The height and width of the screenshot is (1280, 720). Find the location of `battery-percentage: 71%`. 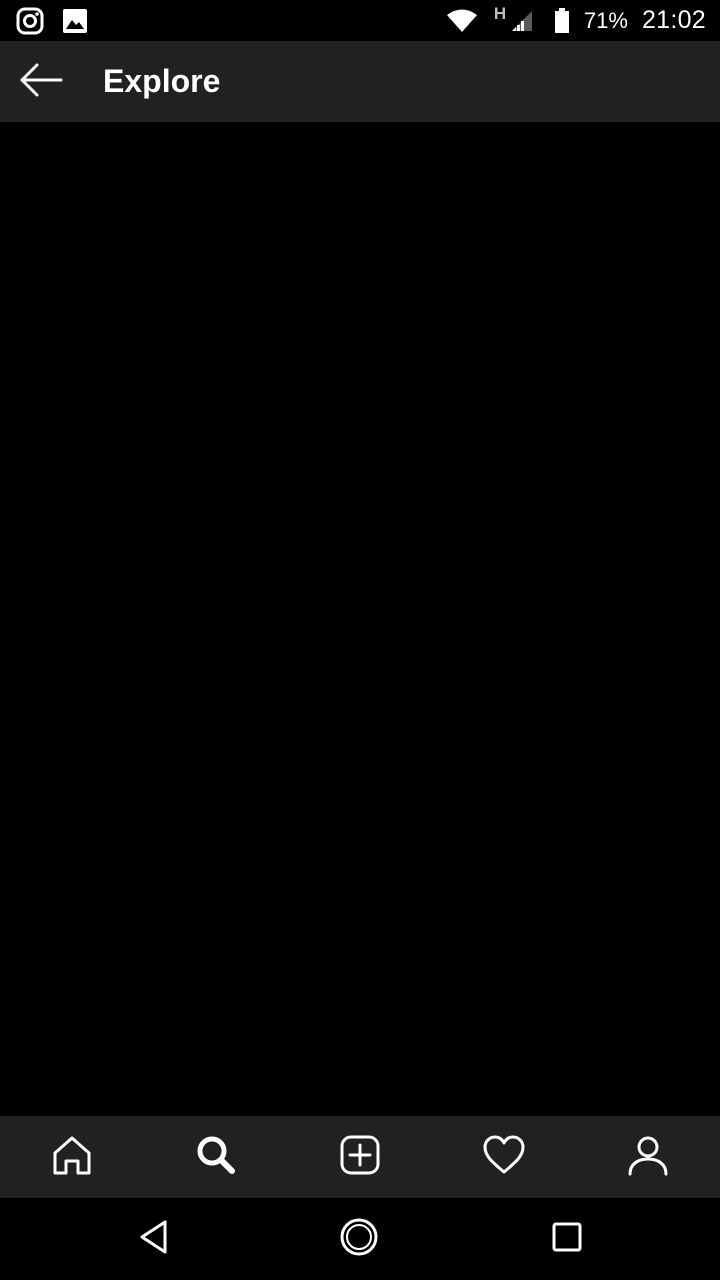

battery-percentage: 71% is located at coordinates (605, 20).